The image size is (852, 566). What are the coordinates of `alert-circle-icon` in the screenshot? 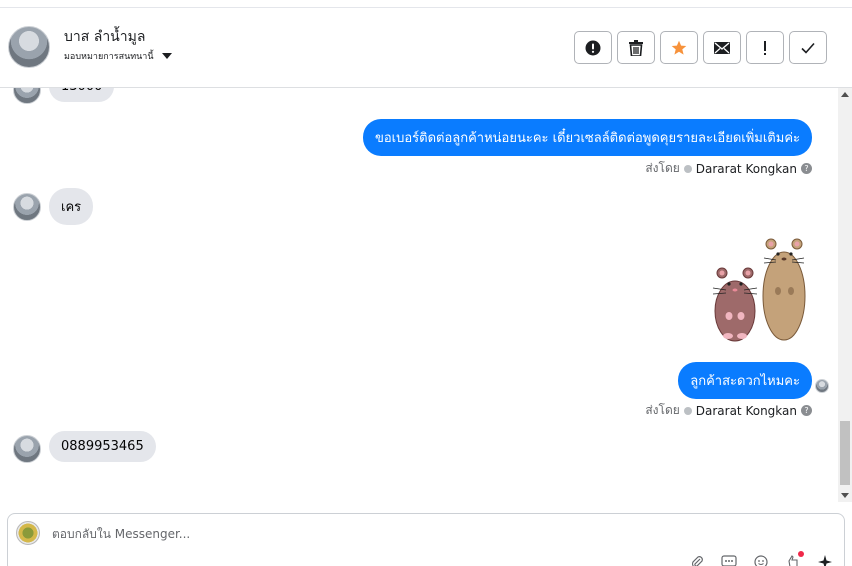 It's located at (593, 47).